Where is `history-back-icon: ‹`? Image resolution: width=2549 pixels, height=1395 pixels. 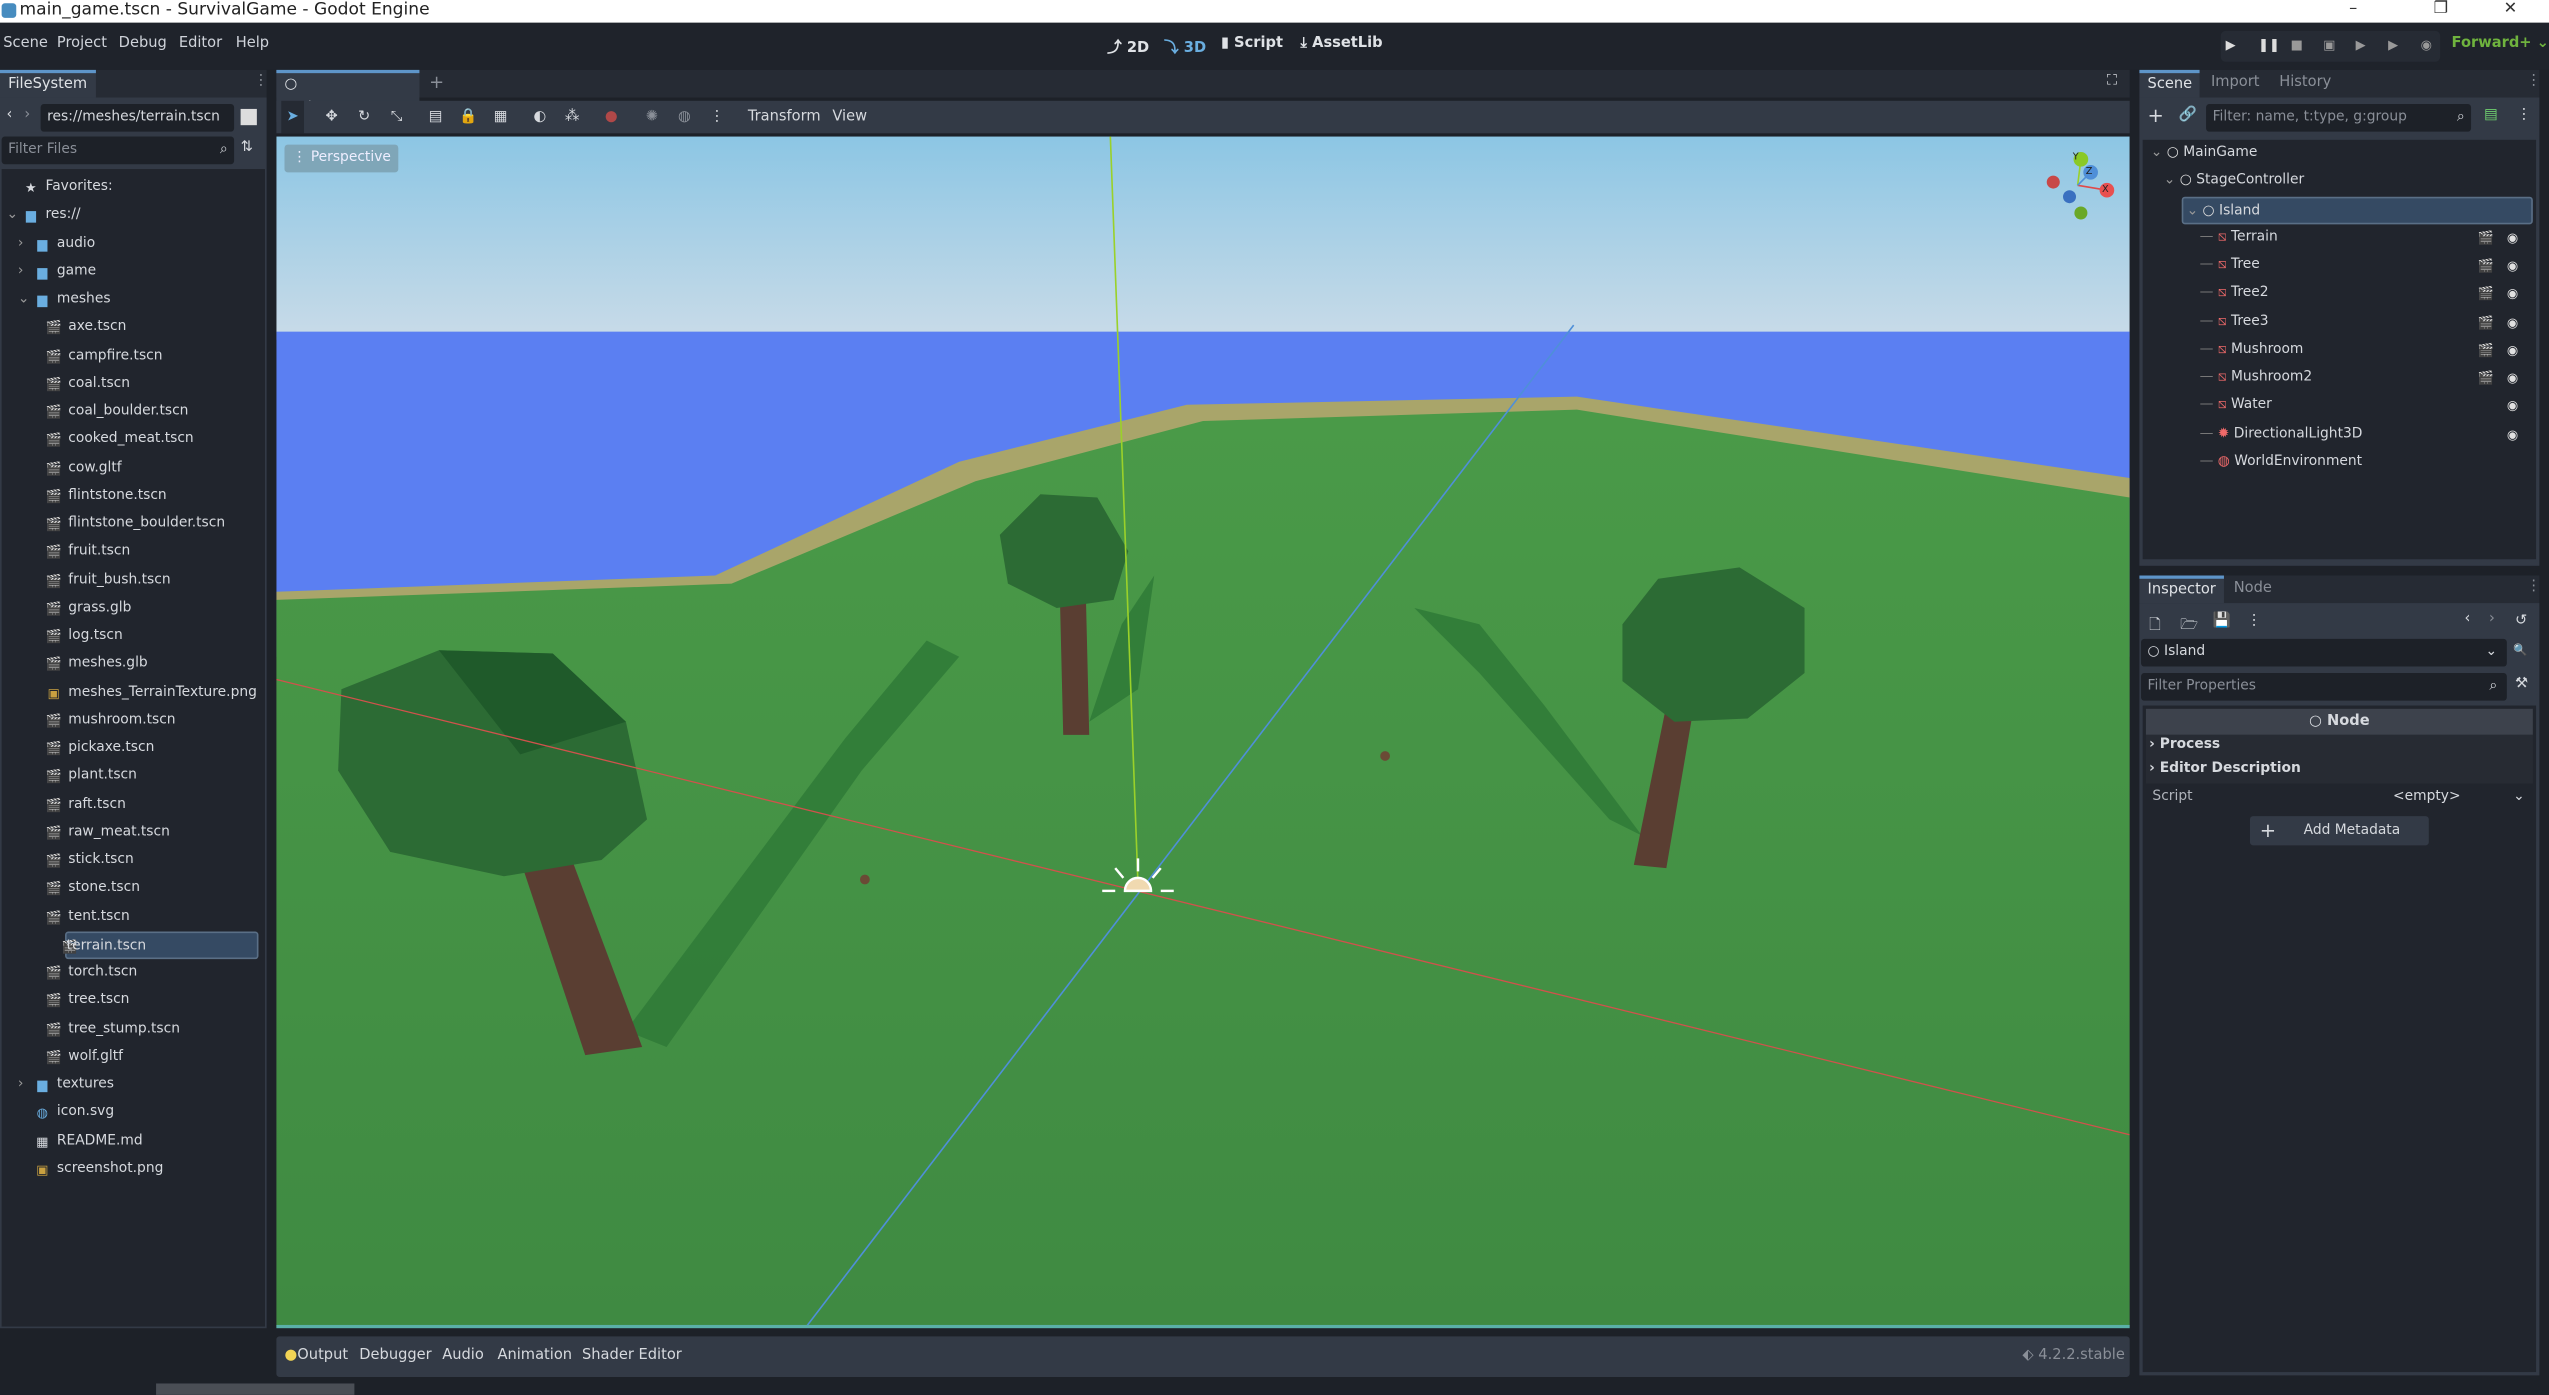
history-back-icon: ‹ is located at coordinates (2468, 619).